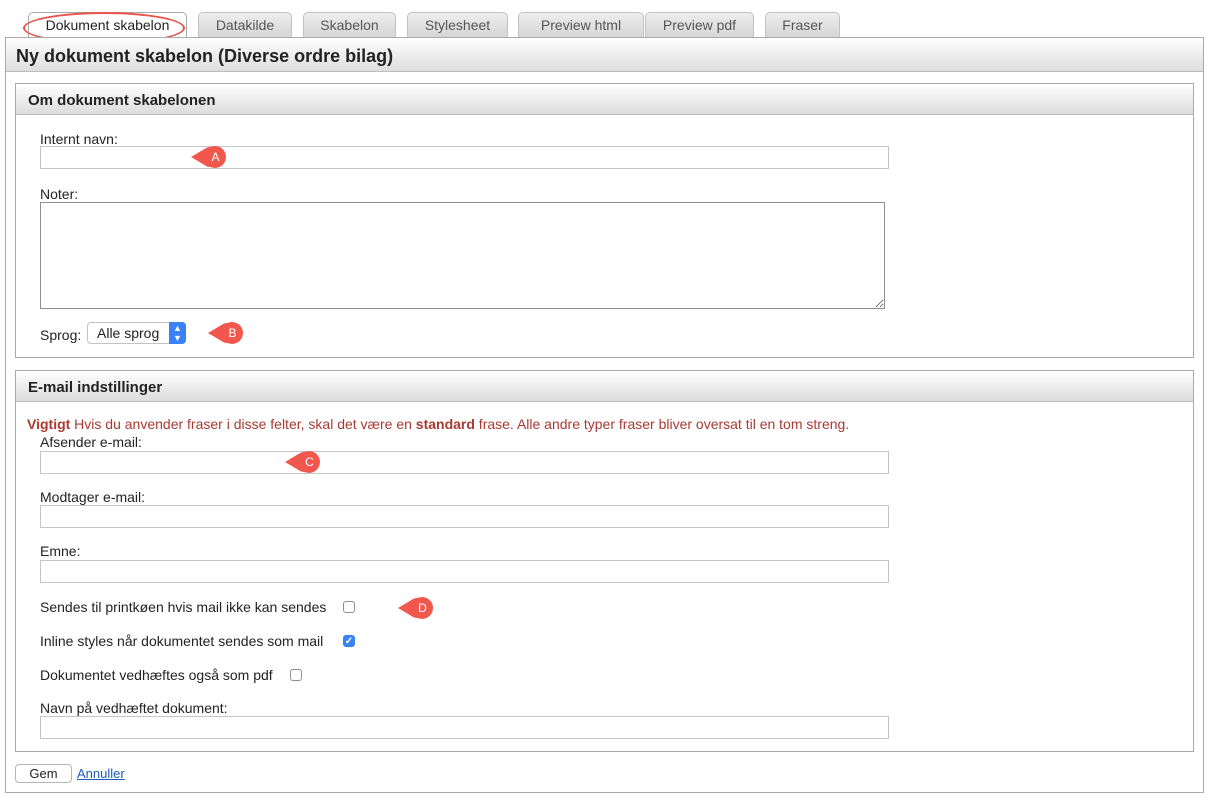  What do you see at coordinates (43, 773) in the screenshot?
I see `save-button: Gem` at bounding box center [43, 773].